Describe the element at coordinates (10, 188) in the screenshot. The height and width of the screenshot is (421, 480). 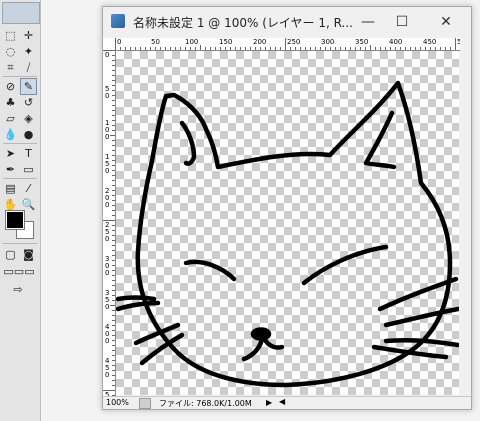
I see `notes-tool-icon: ▤` at that location.